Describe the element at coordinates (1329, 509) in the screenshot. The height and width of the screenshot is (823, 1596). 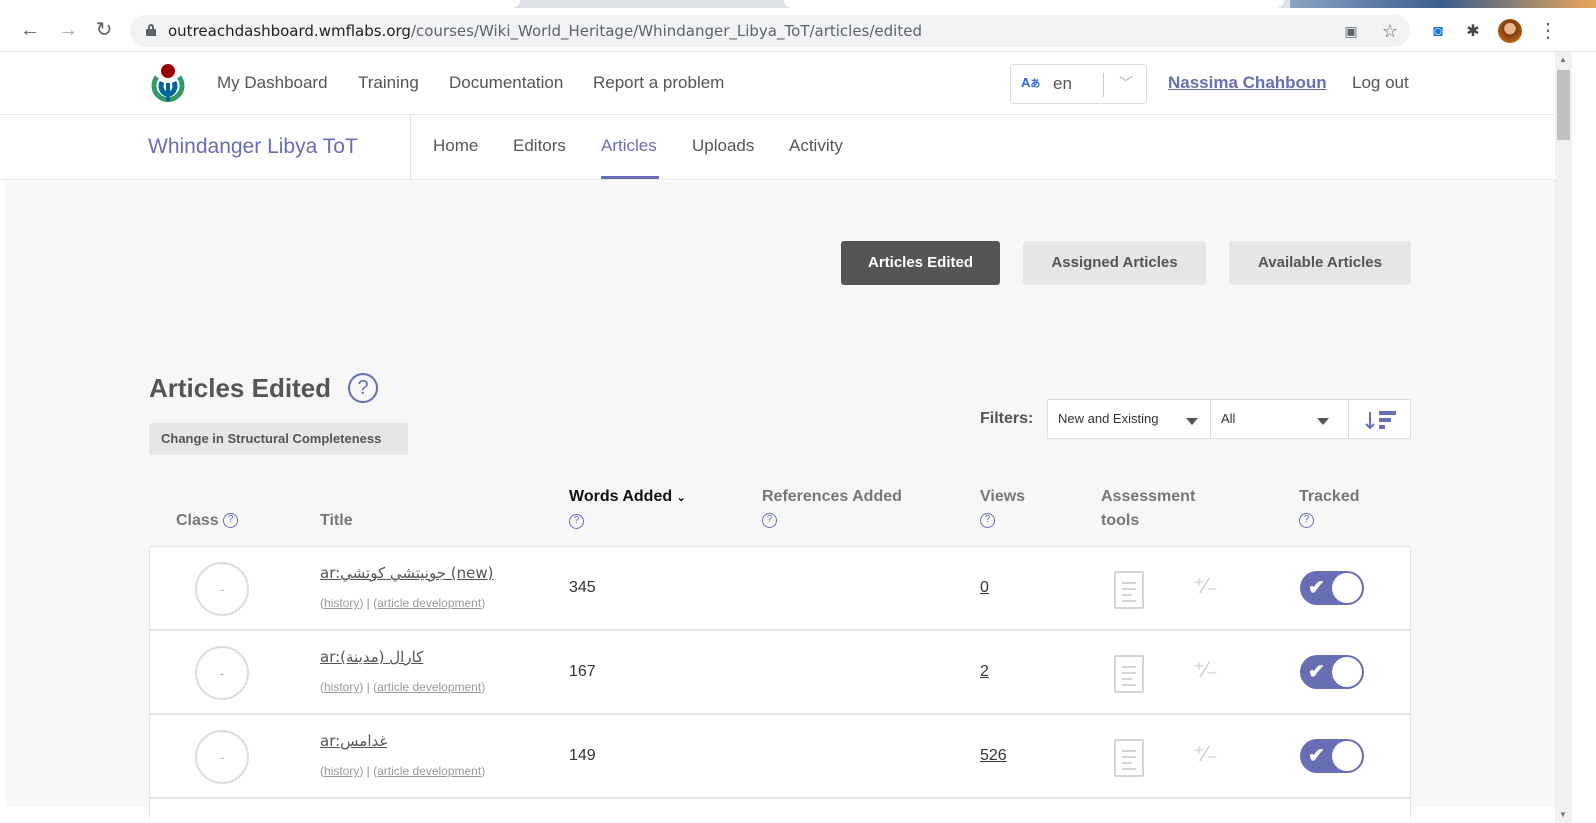
I see `column-tracked: Tracked?` at that location.